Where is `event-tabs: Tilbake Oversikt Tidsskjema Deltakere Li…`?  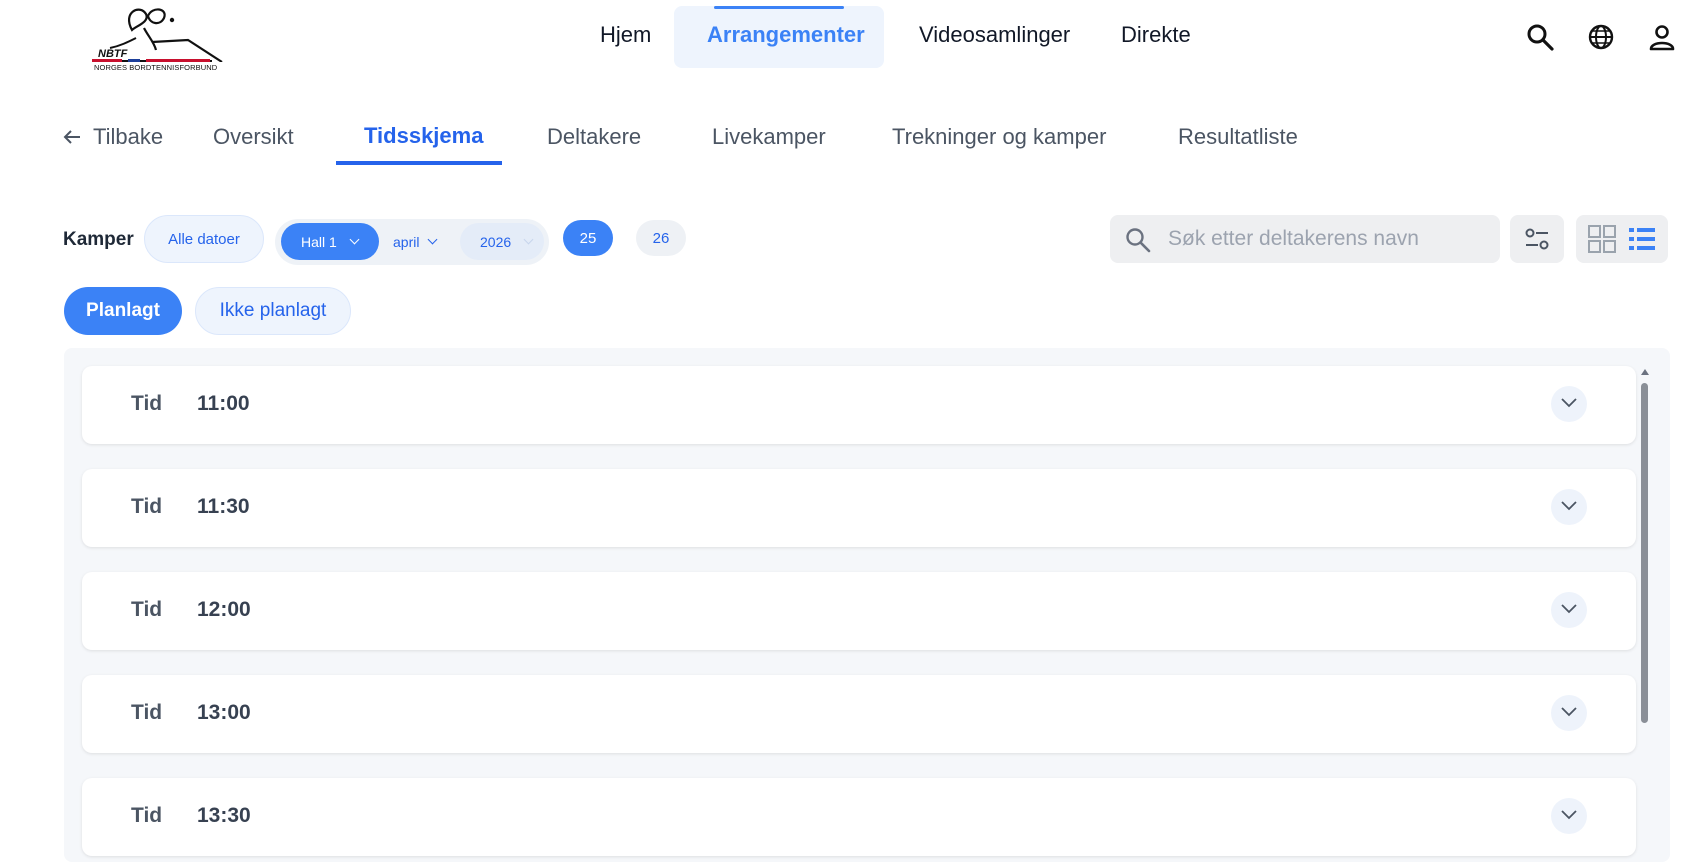 event-tabs: Tilbake Oversikt Tidsskjema Deltakere Li… is located at coordinates (852, 142).